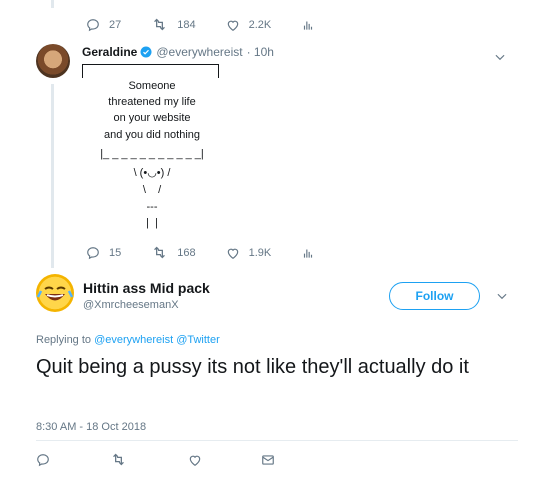  I want to click on divider, so click(277, 440).